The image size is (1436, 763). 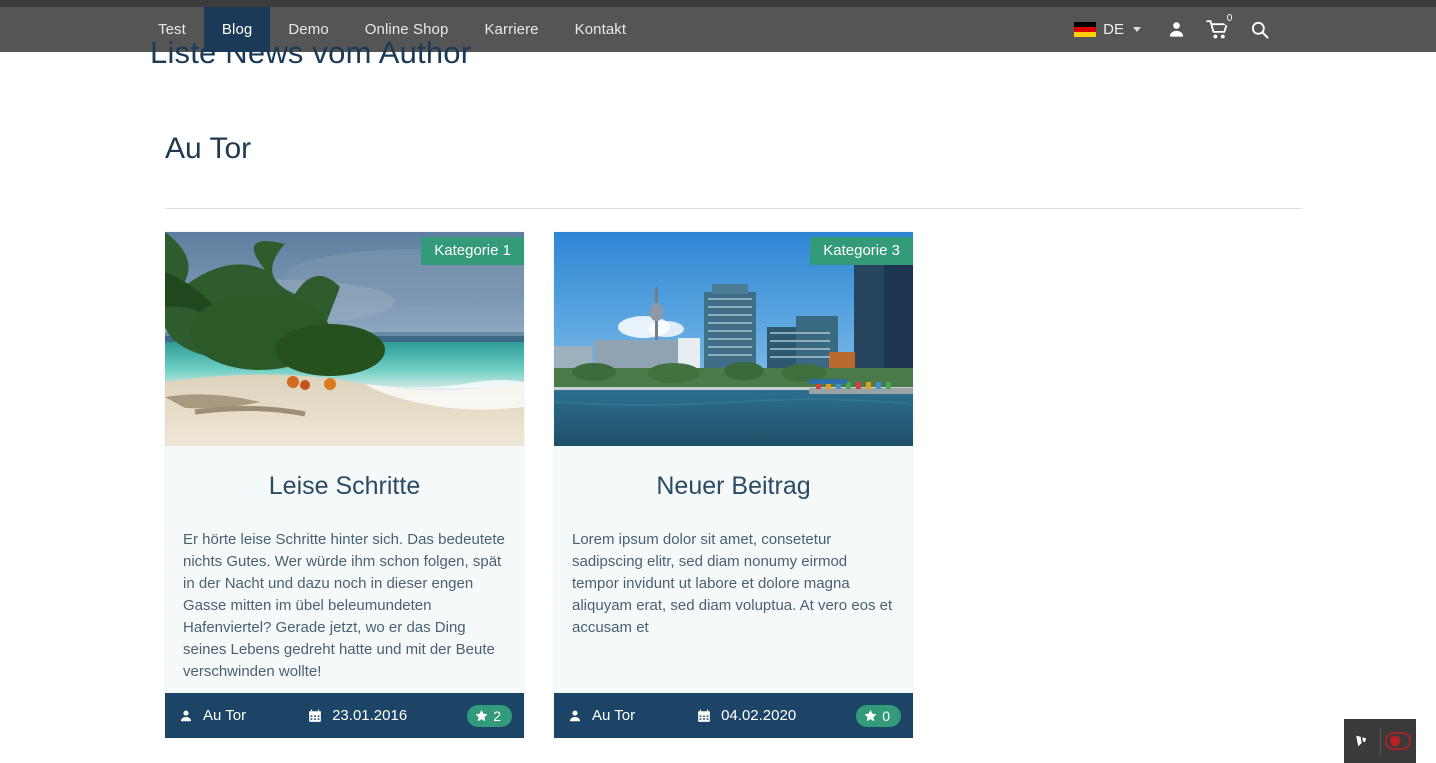 I want to click on rating-badge: 0, so click(x=878, y=715).